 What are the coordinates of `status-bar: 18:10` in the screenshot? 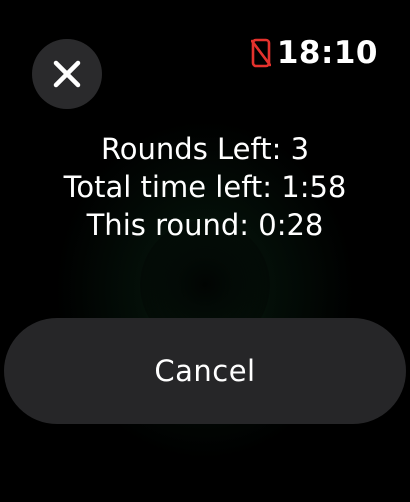 It's located at (314, 53).